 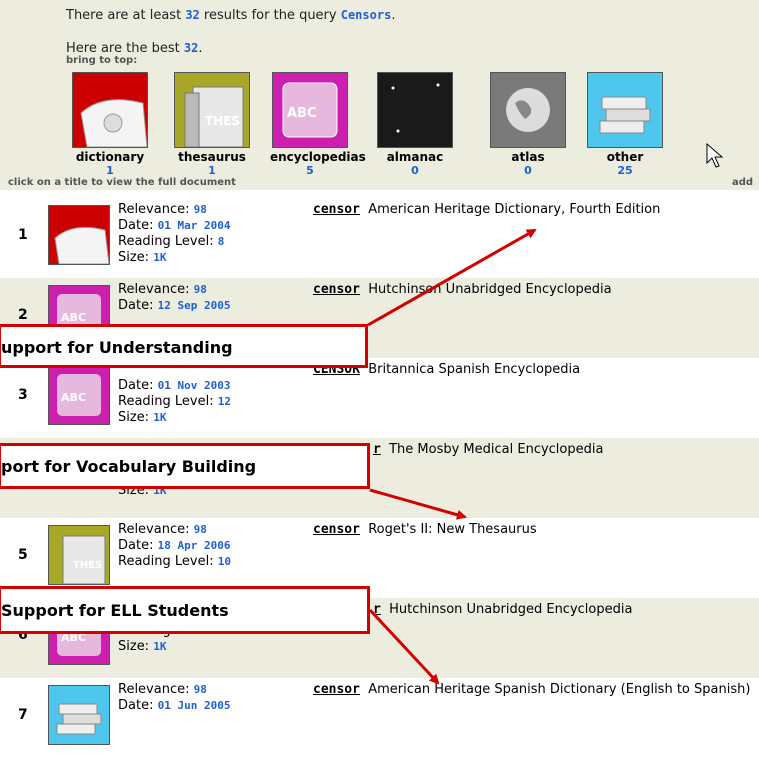 What do you see at coordinates (452, 277) in the screenshot?
I see `arrow-understanding` at bounding box center [452, 277].